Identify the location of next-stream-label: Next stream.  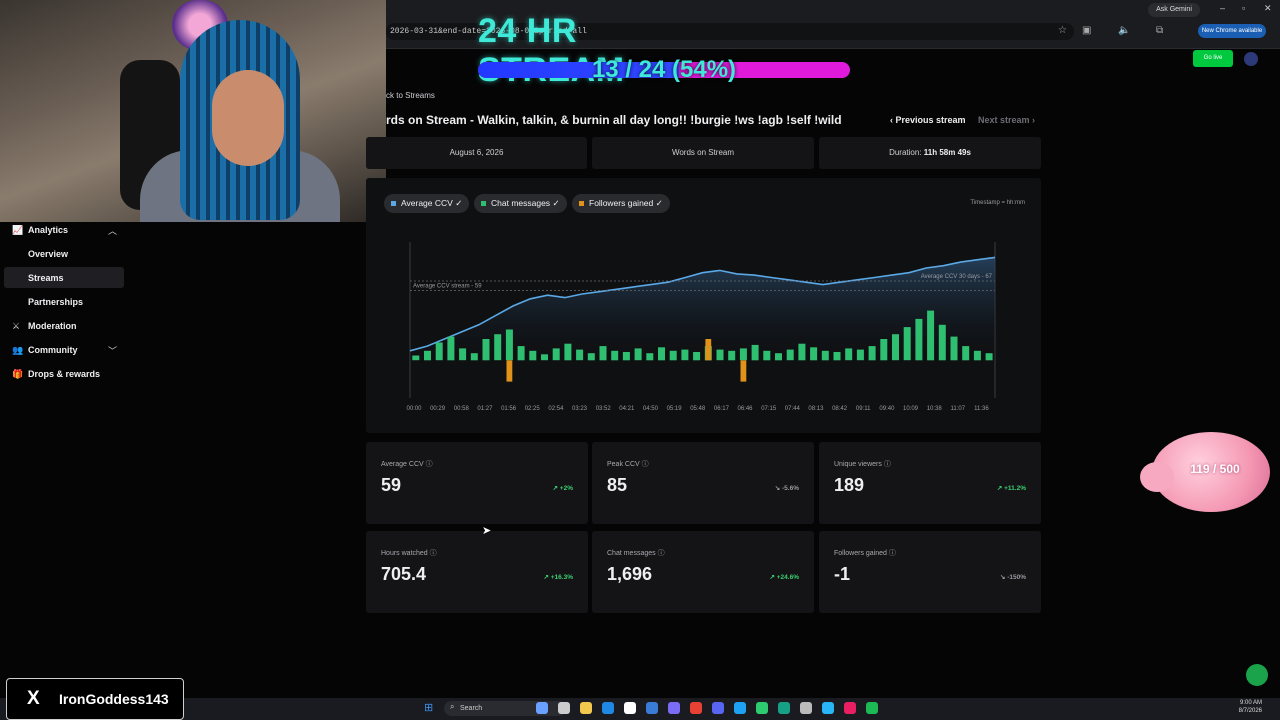
(1004, 120).